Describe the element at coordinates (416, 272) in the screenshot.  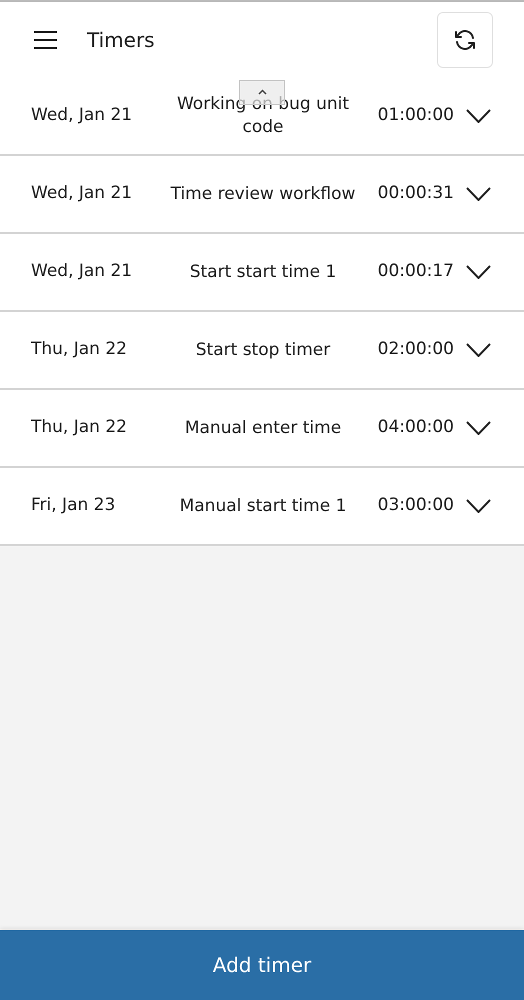
I see `timer-duration: 00:00:17` at that location.